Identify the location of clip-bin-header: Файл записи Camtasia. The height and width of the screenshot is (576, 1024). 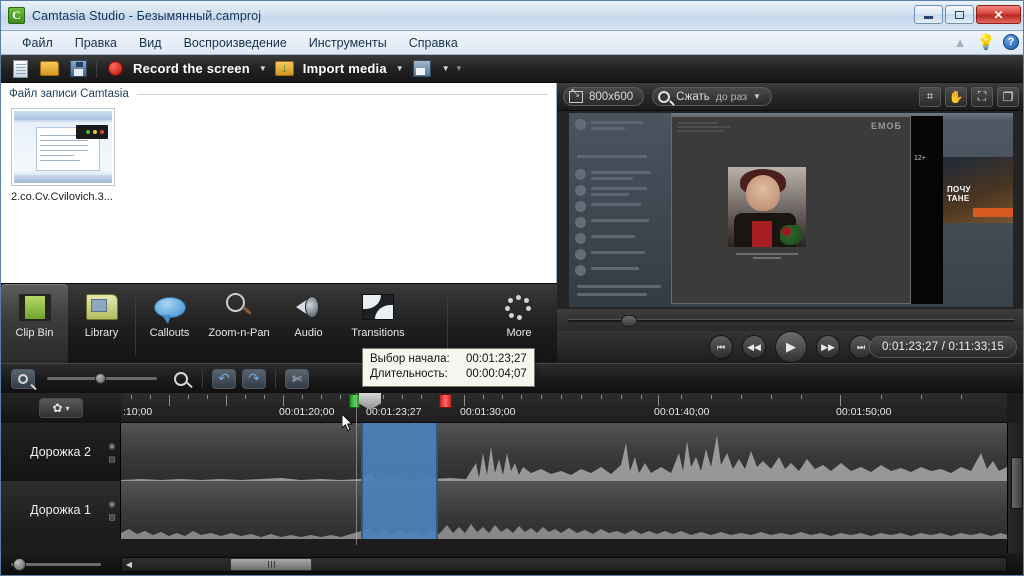
(278, 92).